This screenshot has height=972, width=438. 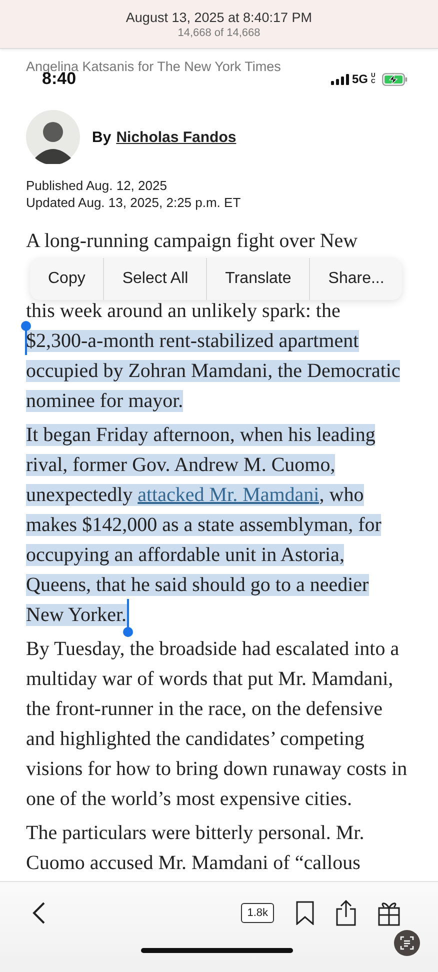 I want to click on date-line: Published Aug. 12, 2025, so click(x=97, y=185).